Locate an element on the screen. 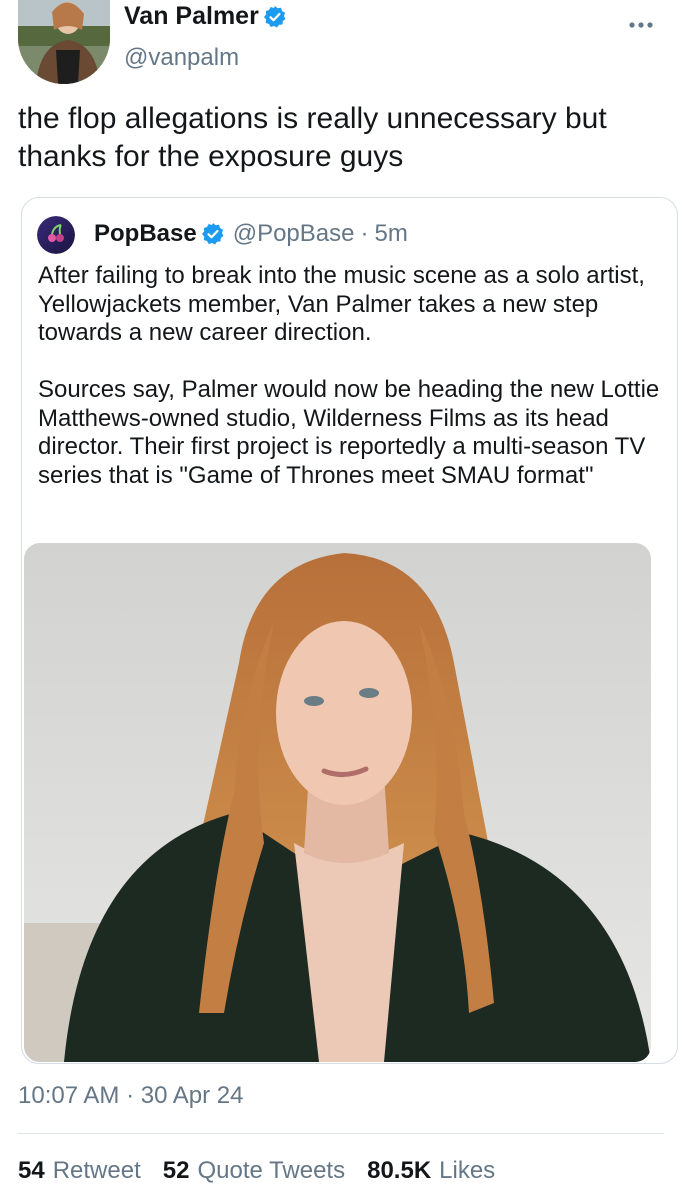 The height and width of the screenshot is (1200, 682). quote-tweets-label: Quote Tweets is located at coordinates (271, 1170).